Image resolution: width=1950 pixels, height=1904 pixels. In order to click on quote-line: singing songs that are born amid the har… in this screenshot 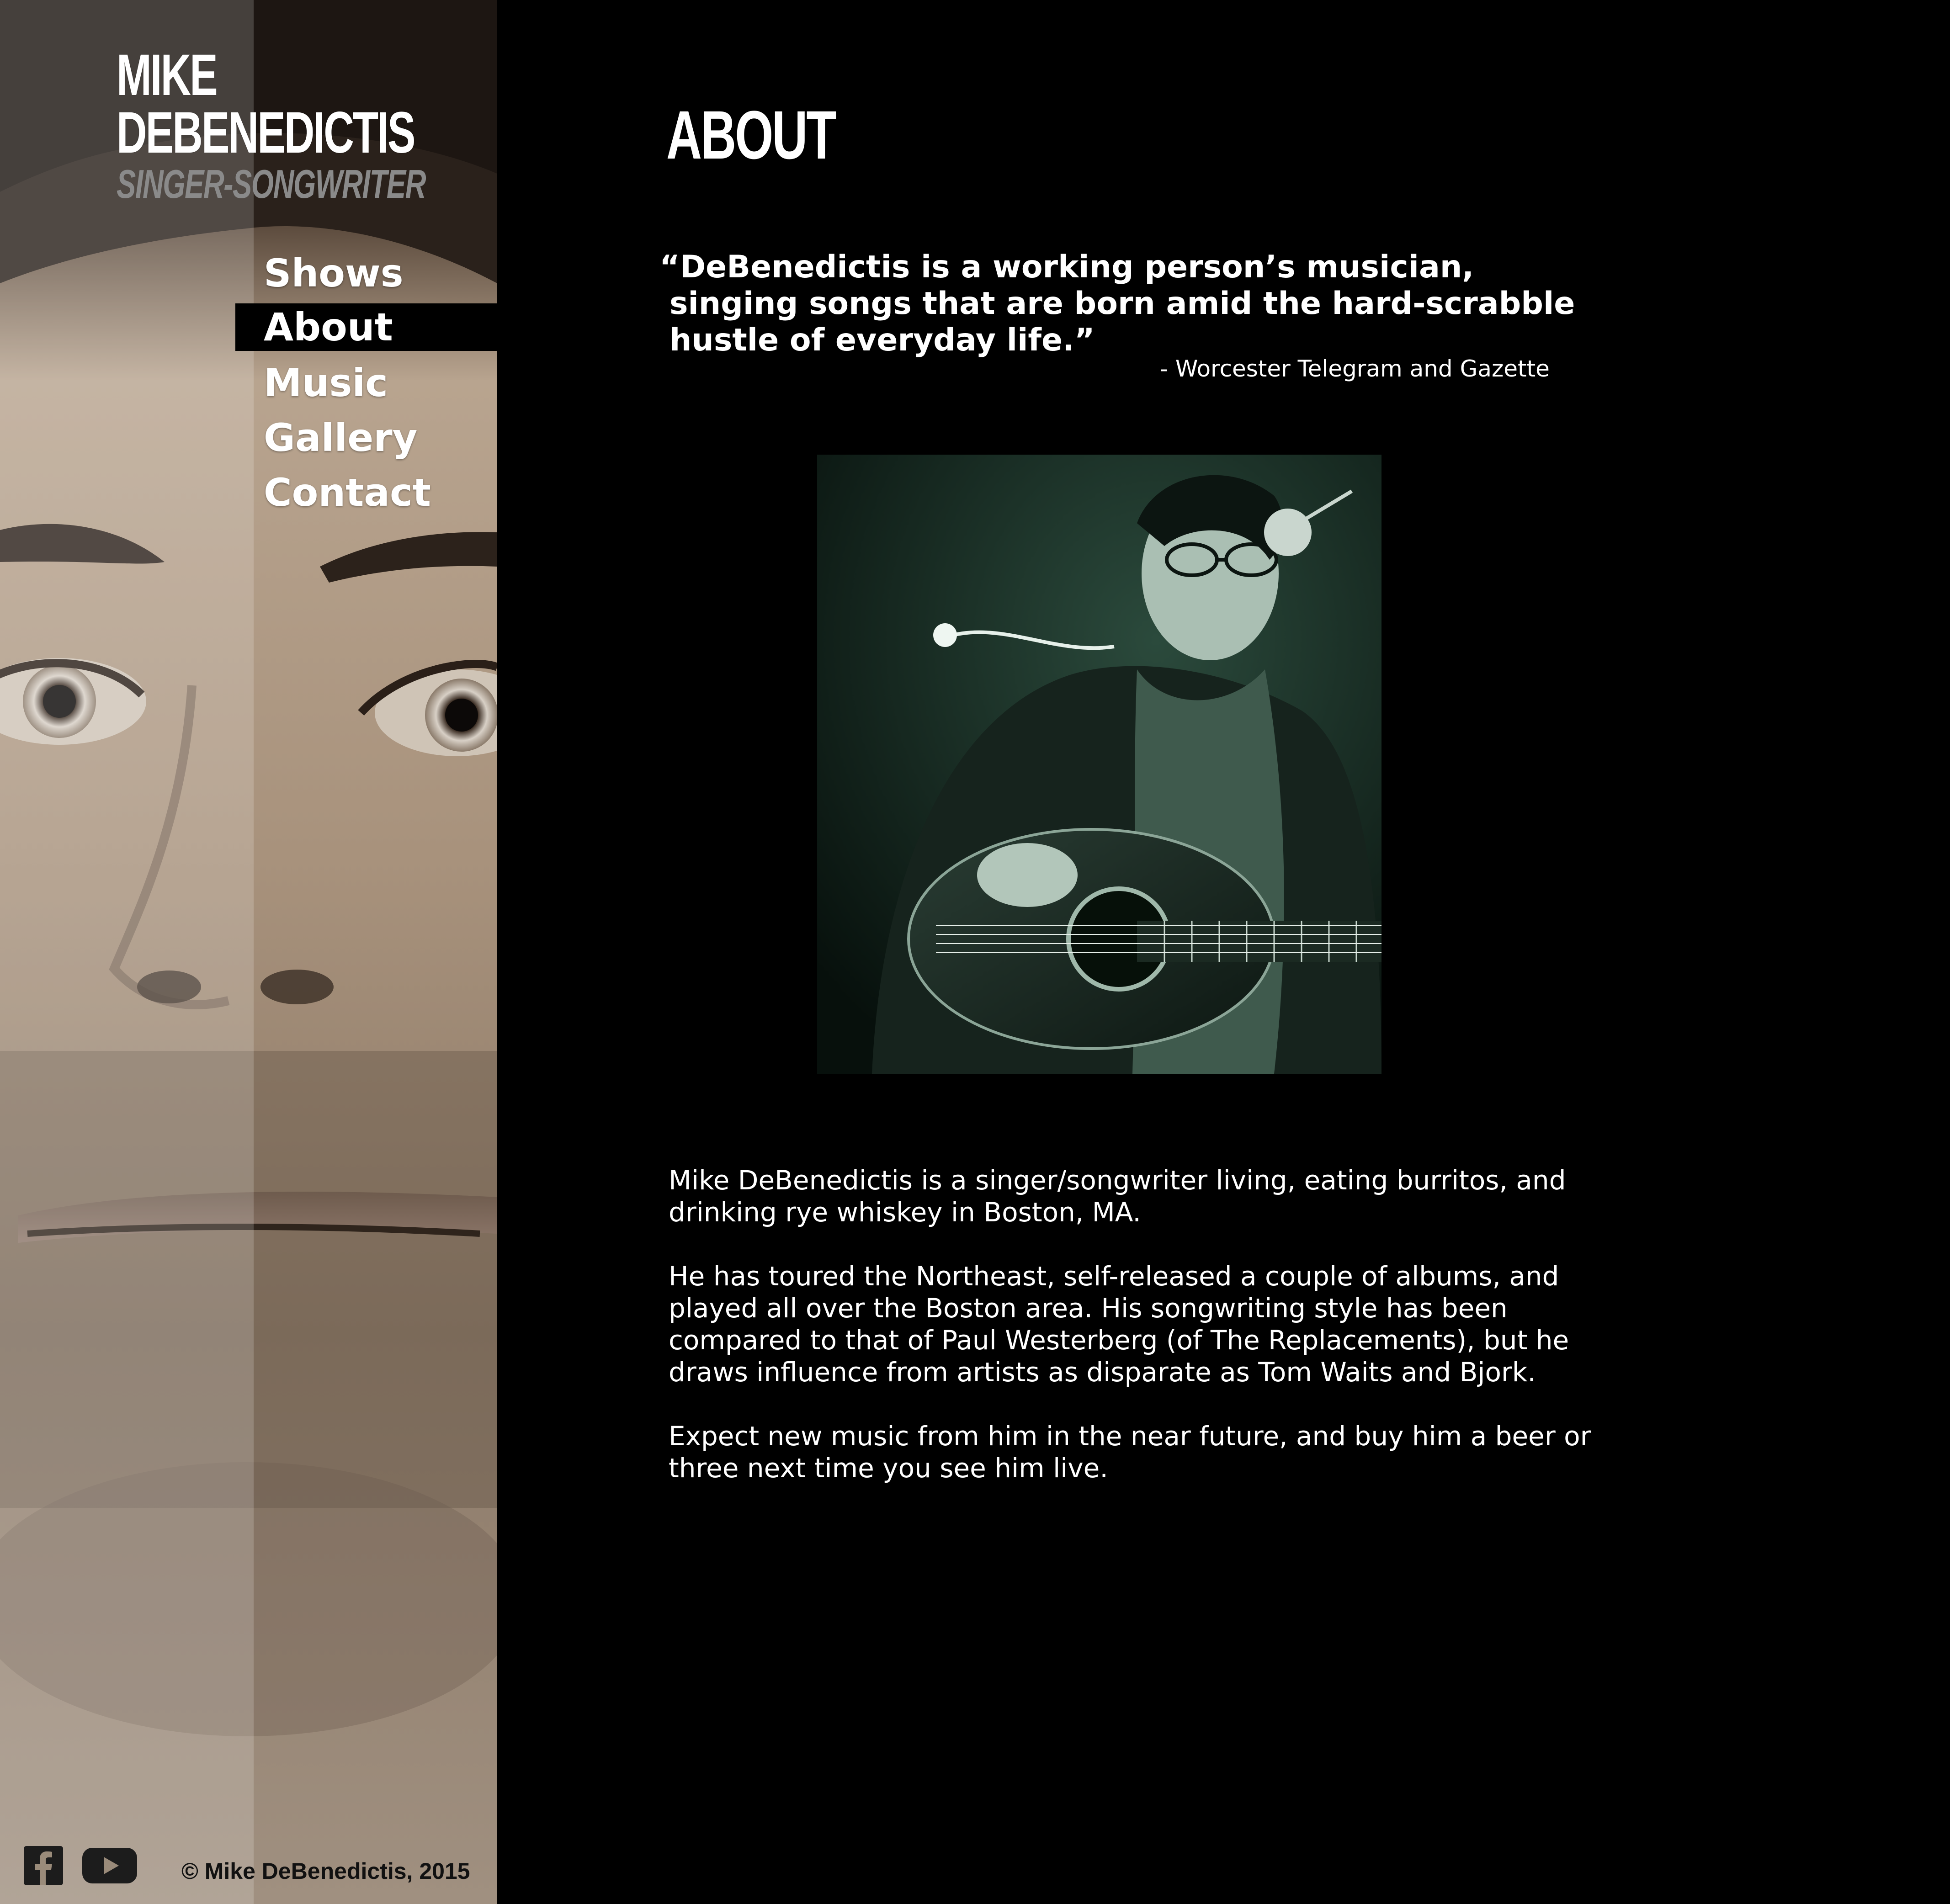, I will do `click(1122, 304)`.